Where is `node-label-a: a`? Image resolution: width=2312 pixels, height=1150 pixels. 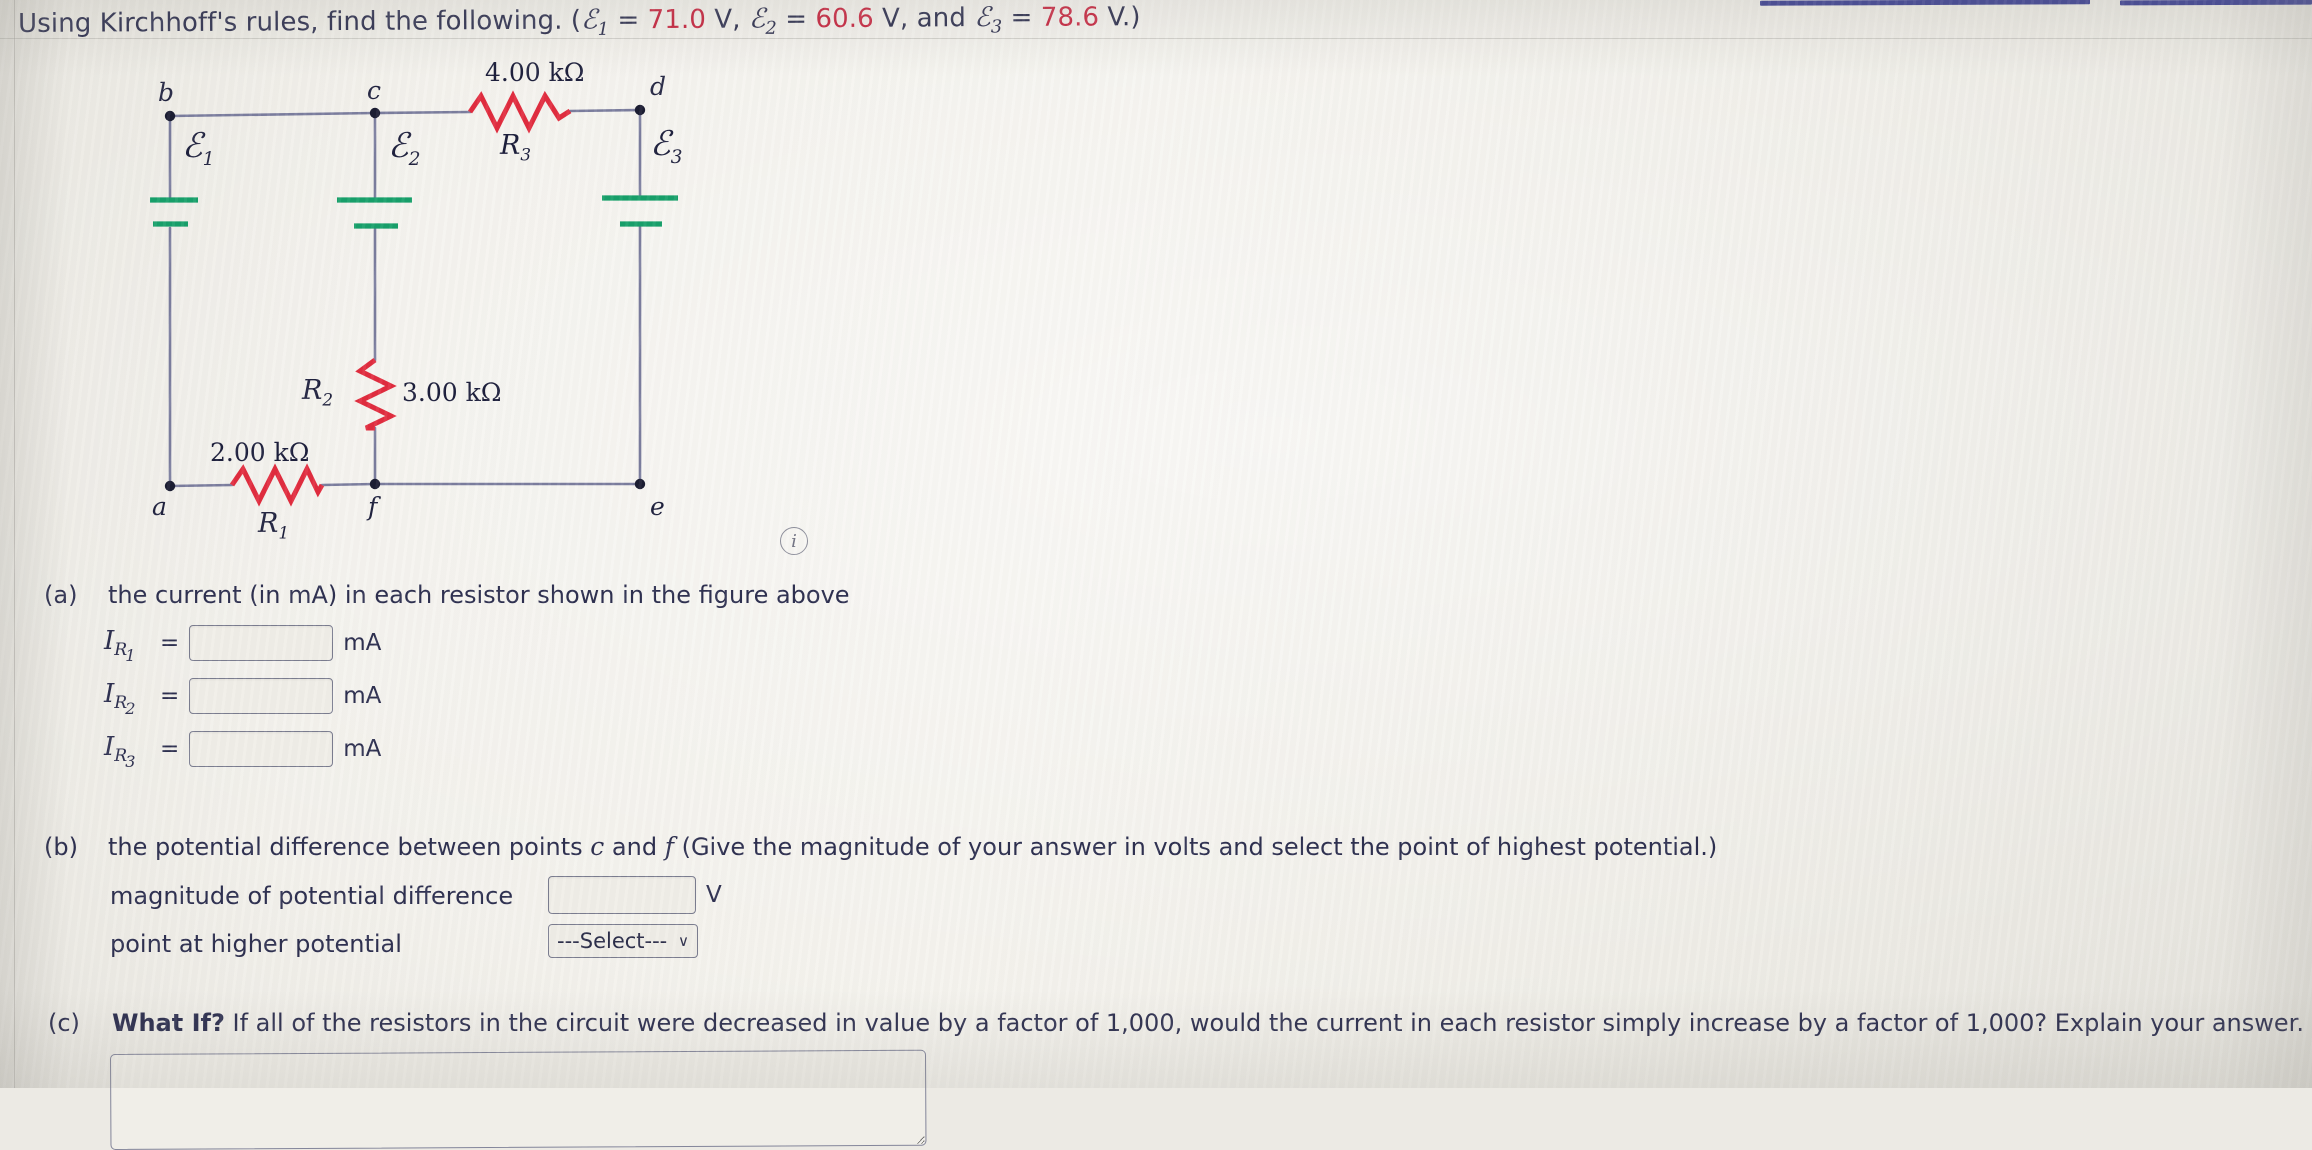
node-label-a: a is located at coordinates (159, 506).